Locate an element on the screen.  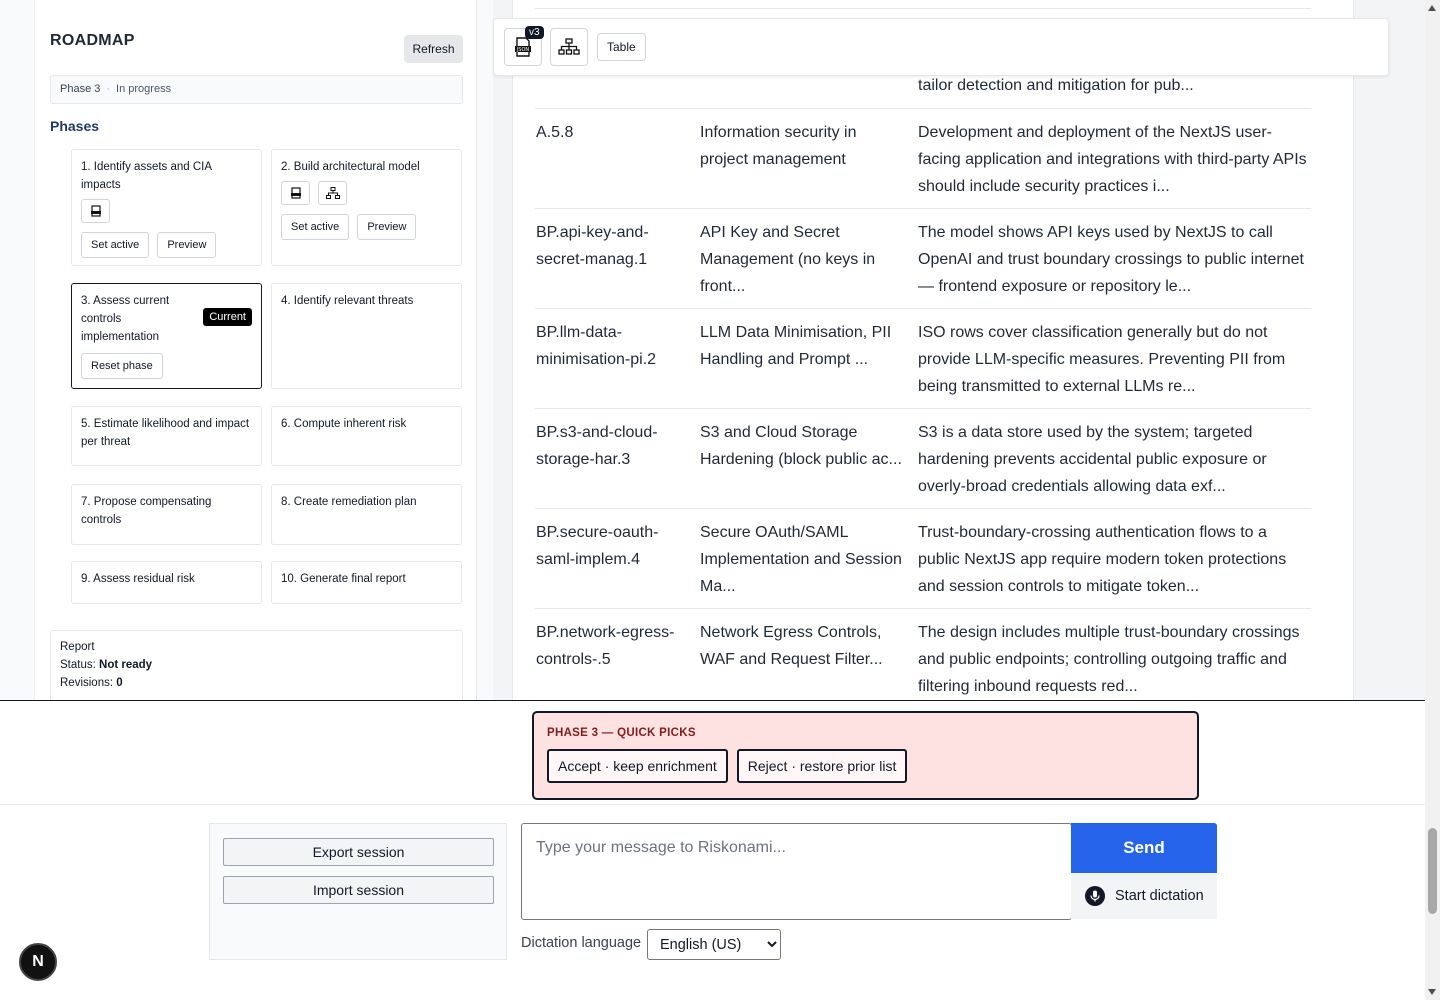
phase-title: 6. Compute inherent risk is located at coordinates (344, 424).